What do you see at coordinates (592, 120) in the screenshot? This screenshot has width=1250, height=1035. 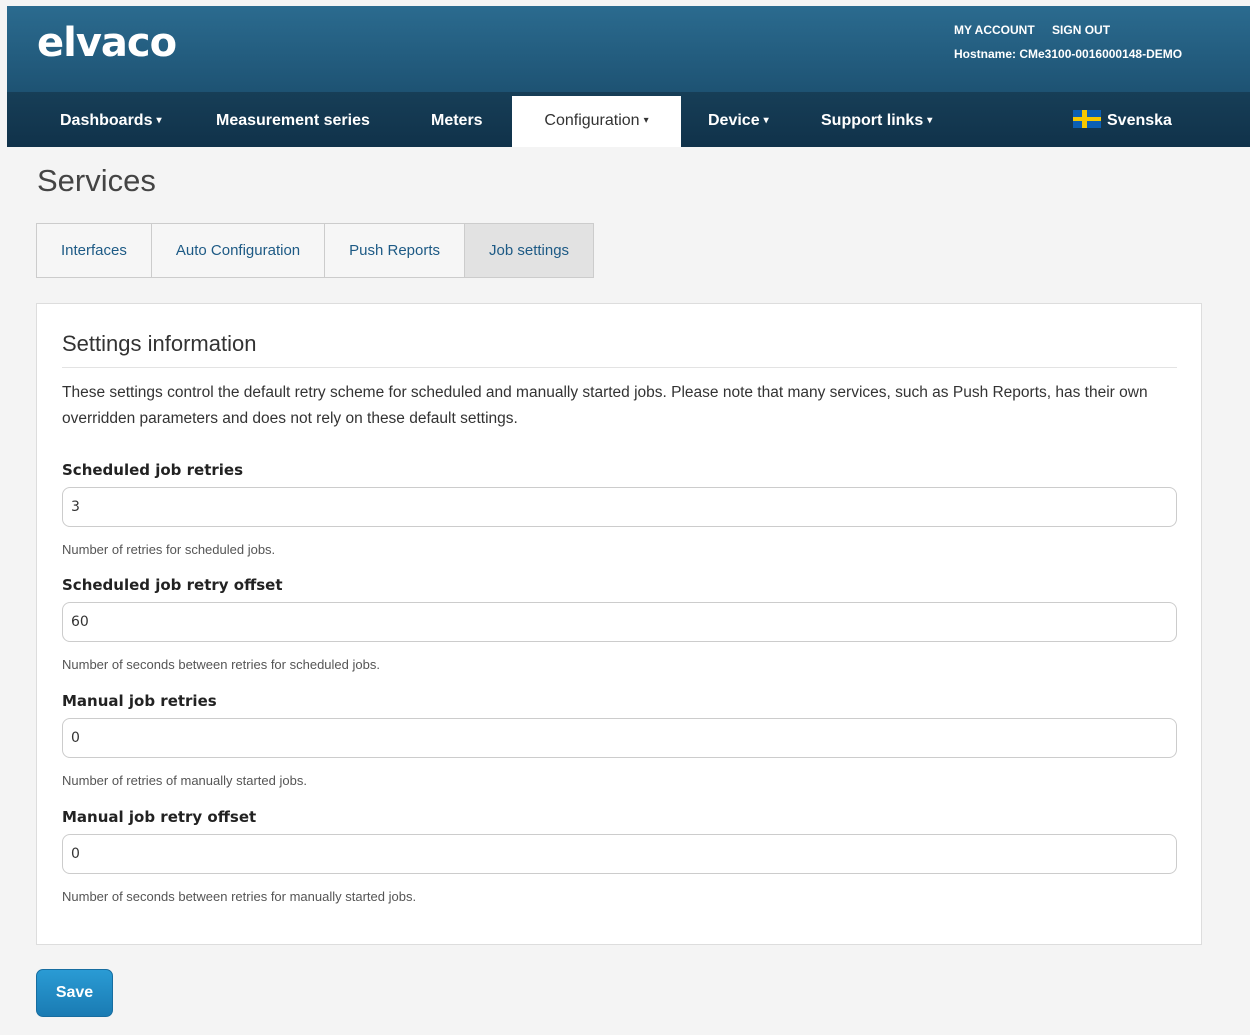 I see `nav-configuration-label: Configuration` at bounding box center [592, 120].